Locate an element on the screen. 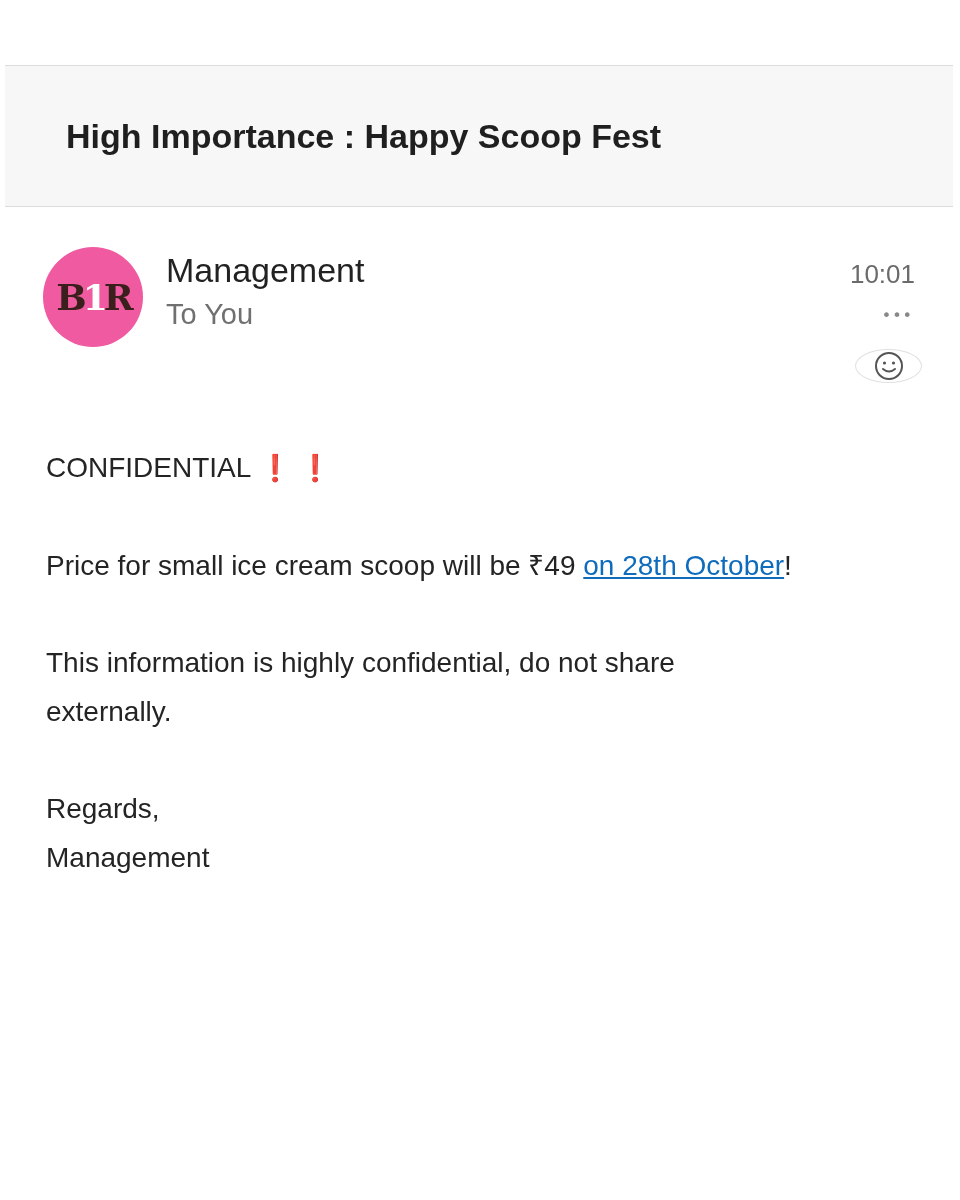 The image size is (960, 1200). avatar-logo: B1R is located at coordinates (93, 297).